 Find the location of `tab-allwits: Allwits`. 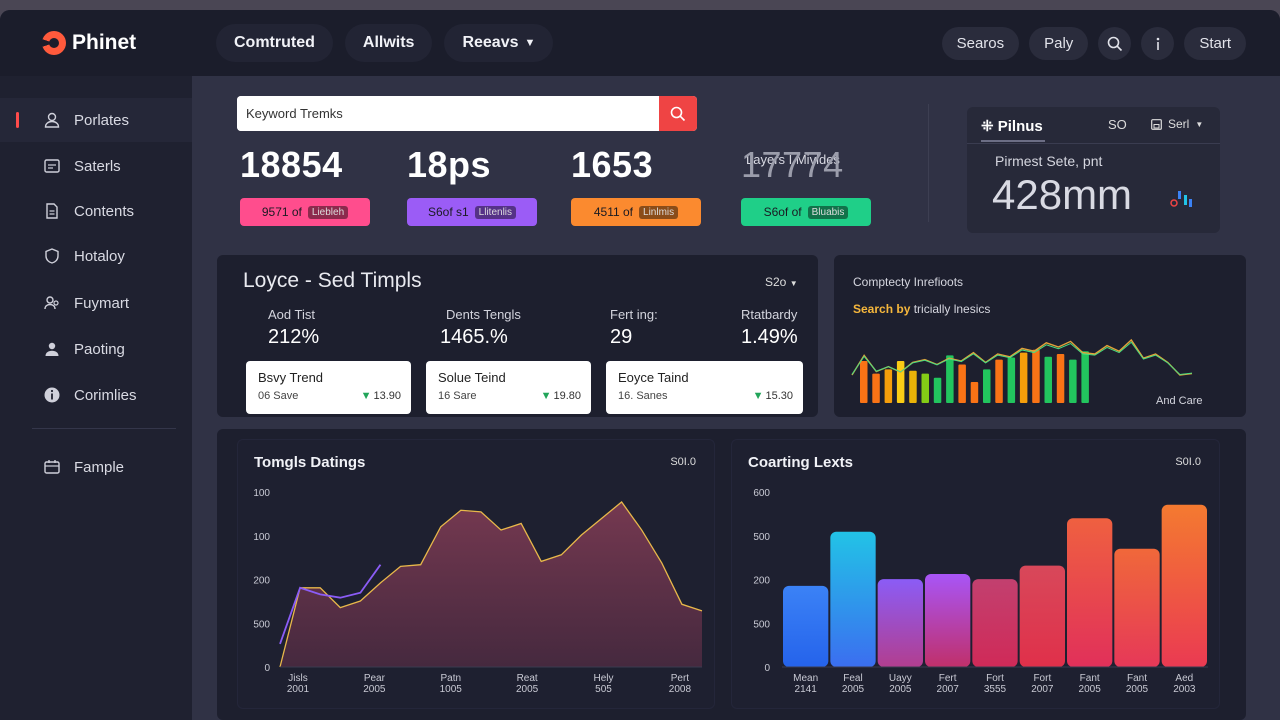

tab-allwits: Allwits is located at coordinates (388, 43).